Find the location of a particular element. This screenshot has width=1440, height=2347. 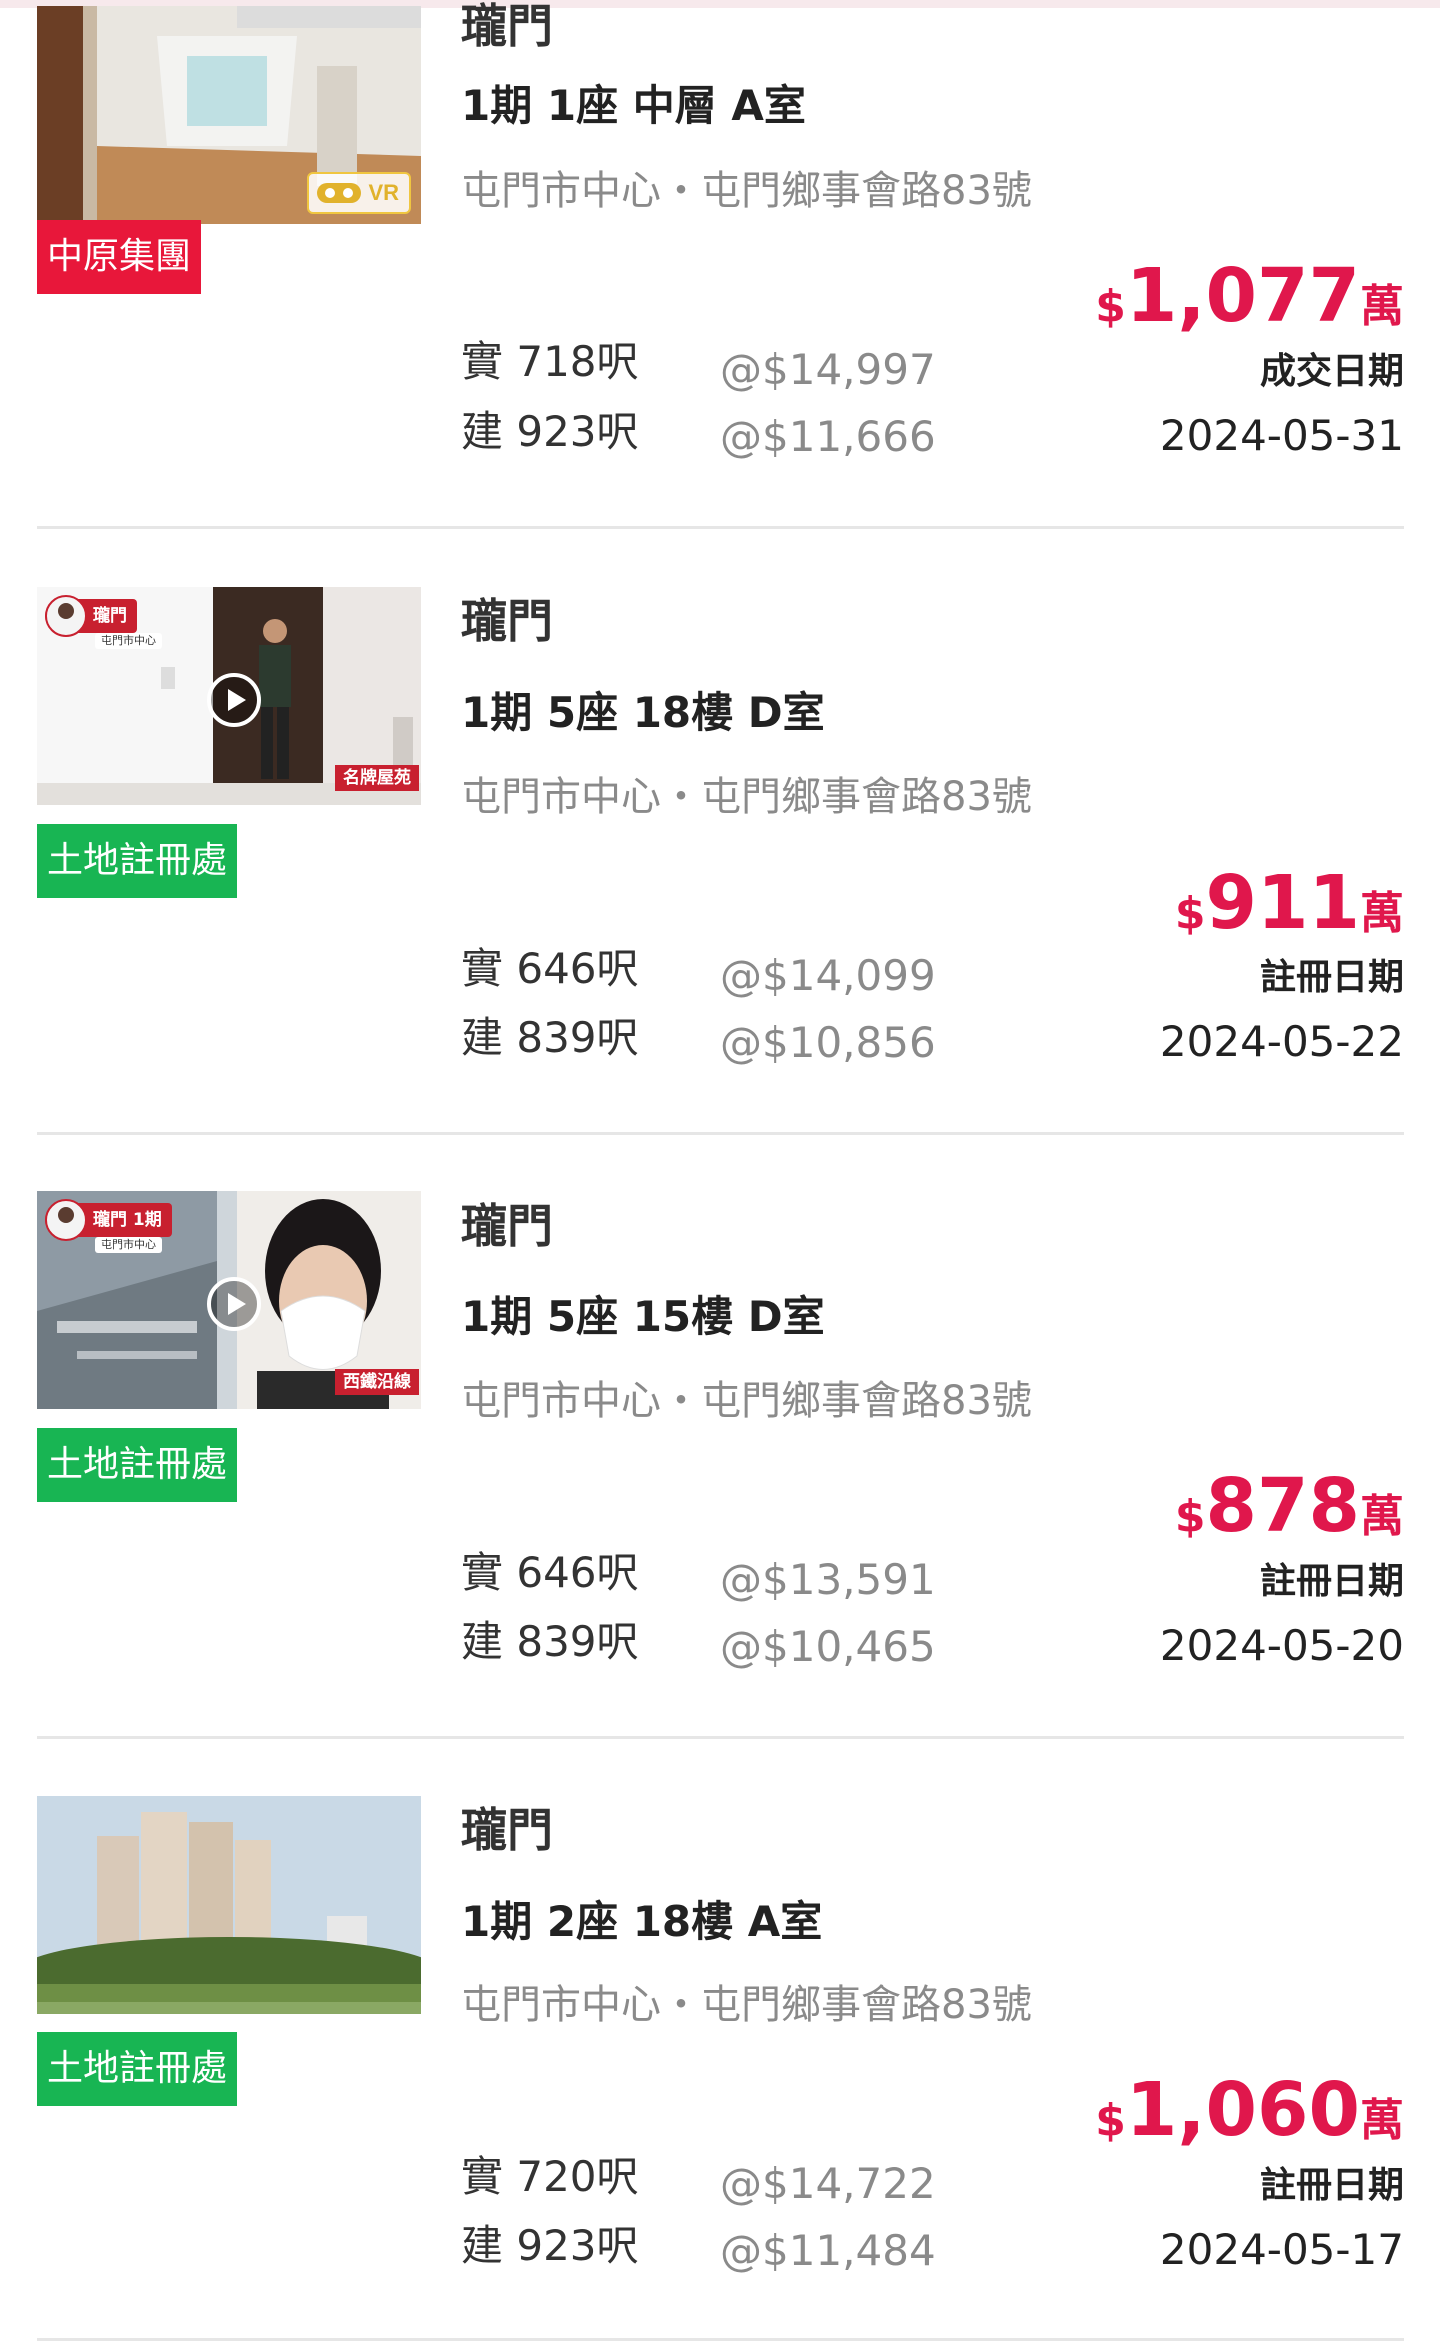

building-photo is located at coordinates (229, 1905).